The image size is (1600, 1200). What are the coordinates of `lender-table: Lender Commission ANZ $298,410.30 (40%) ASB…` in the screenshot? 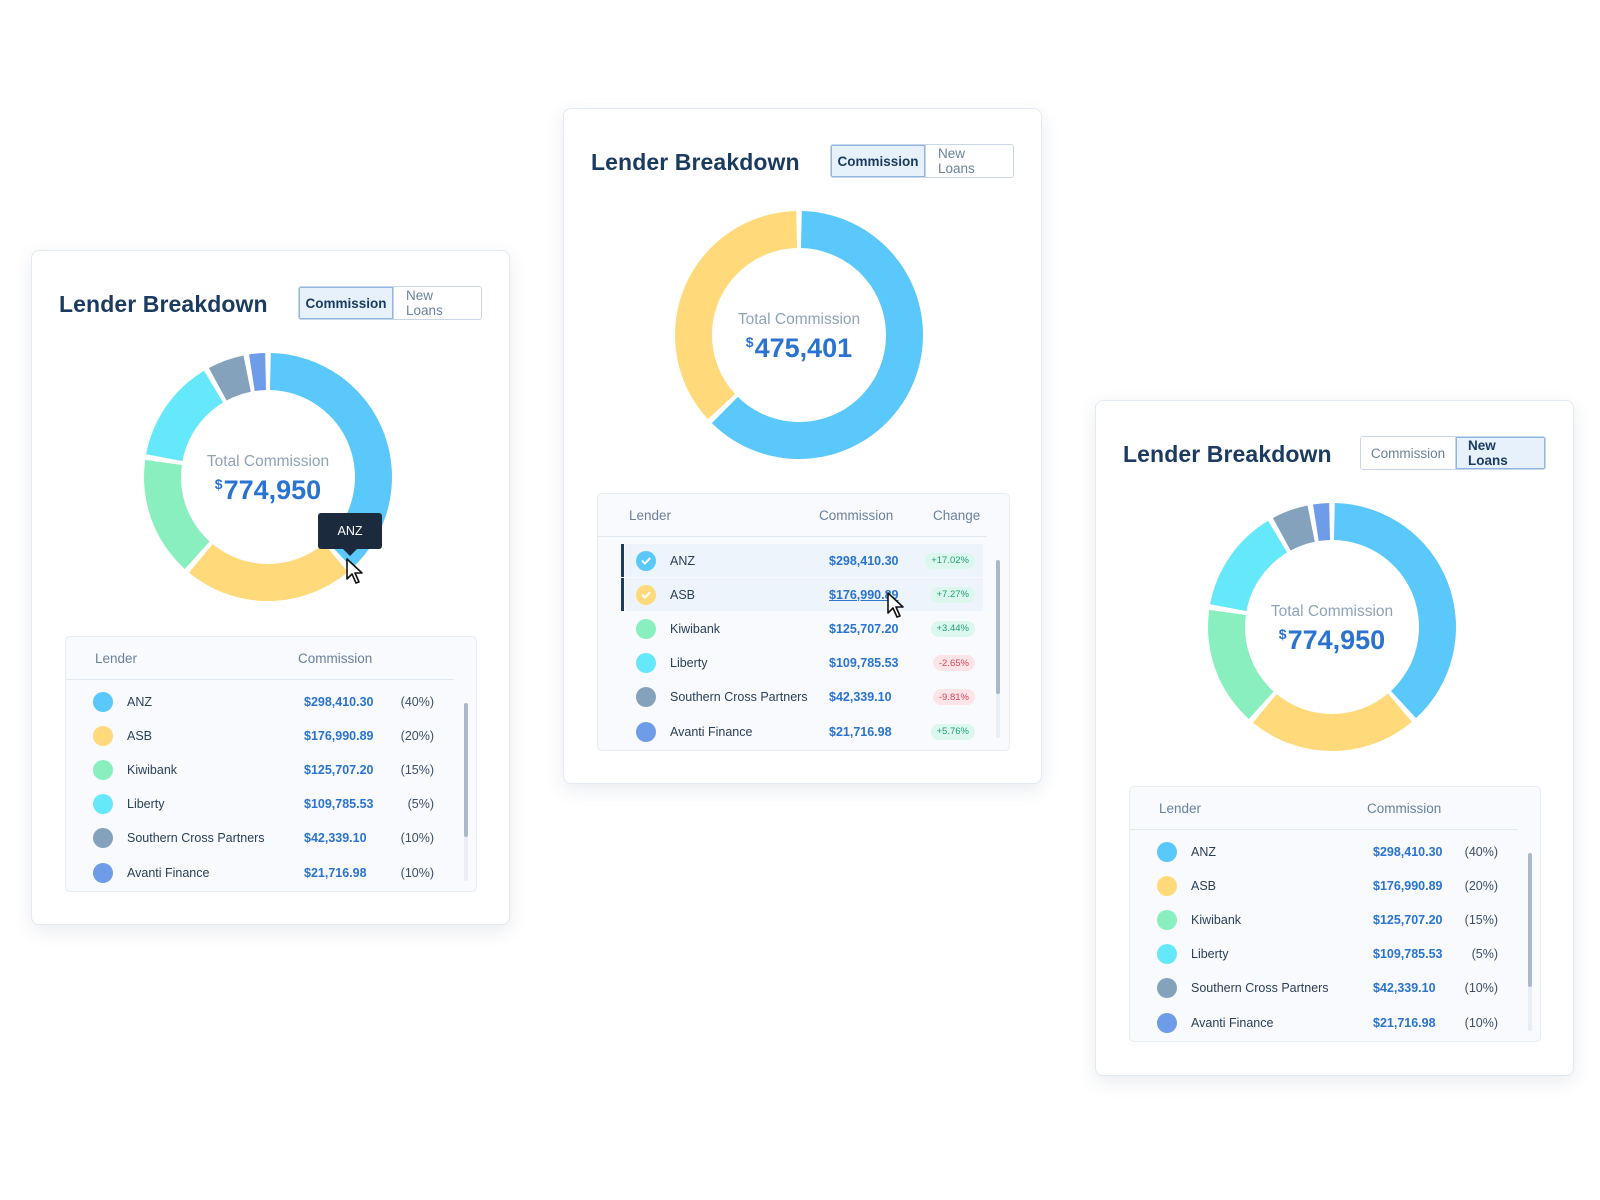 It's located at (271, 764).